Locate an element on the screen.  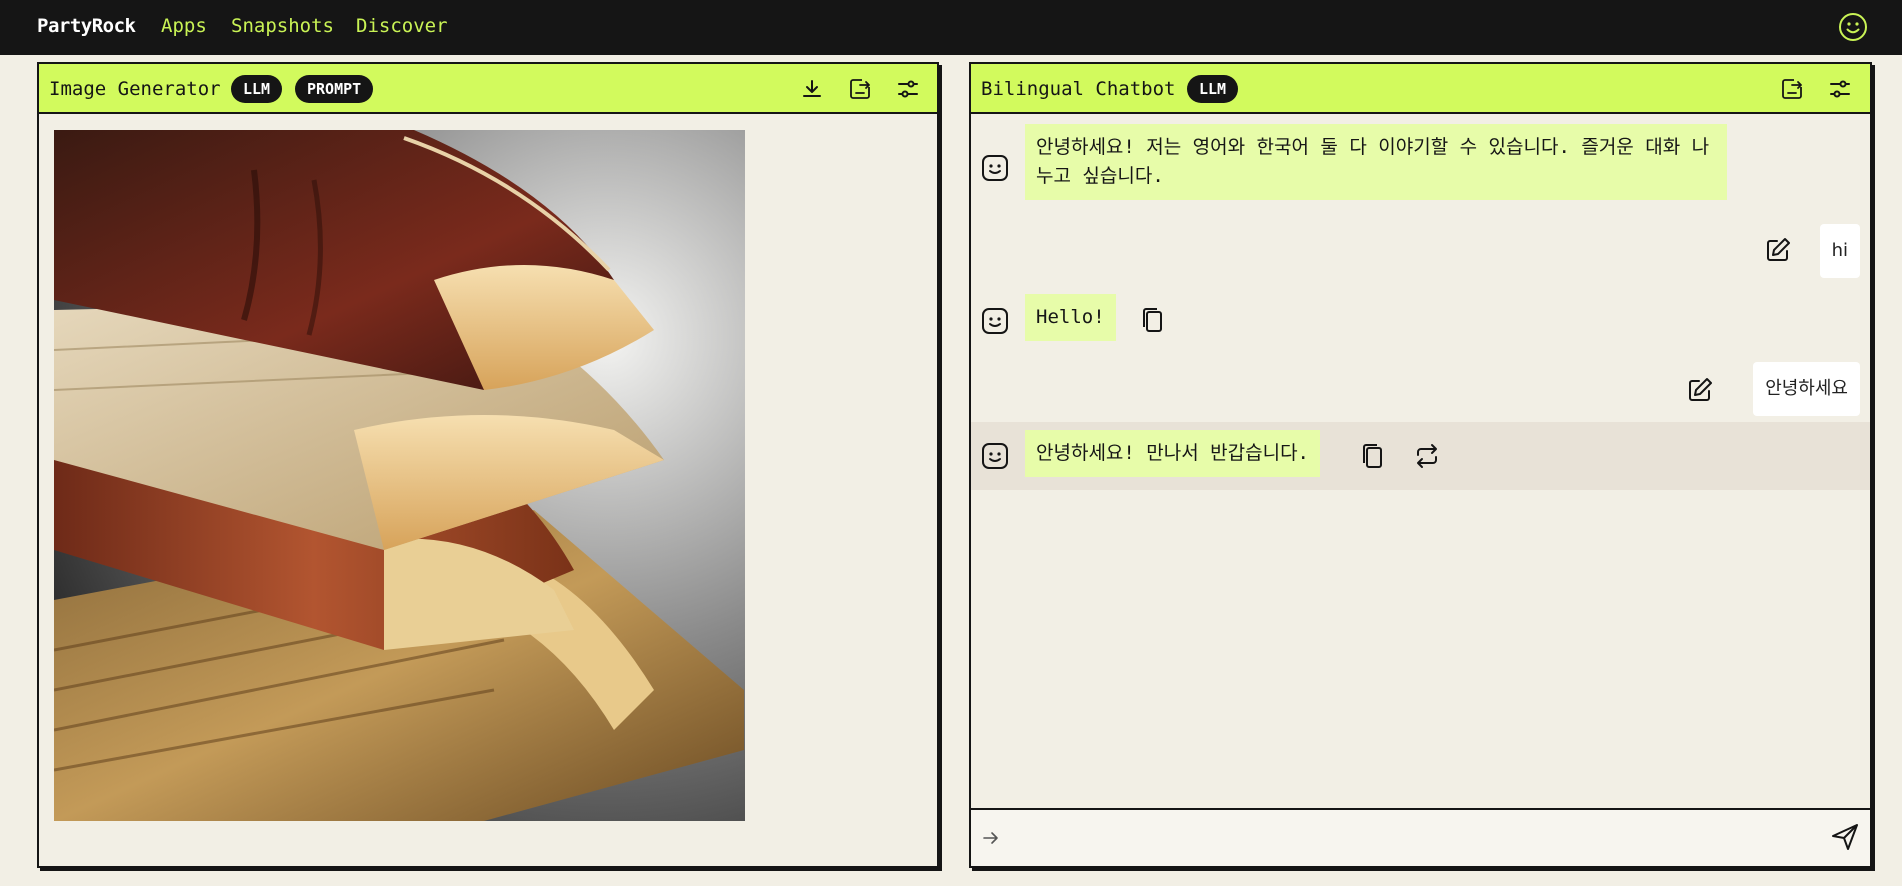
user-message-bubble: 안녕하세요 is located at coordinates (1806, 389).